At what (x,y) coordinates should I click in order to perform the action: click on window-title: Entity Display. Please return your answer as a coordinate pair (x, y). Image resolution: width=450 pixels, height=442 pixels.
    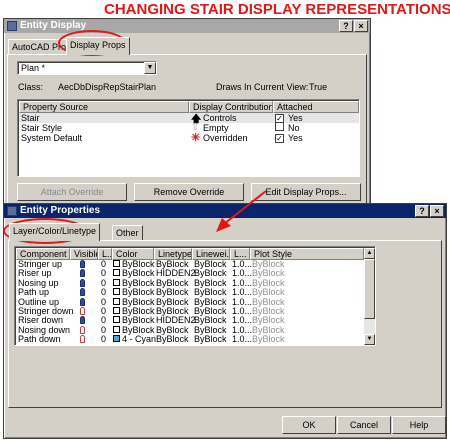
    Looking at the image, I should click on (53, 25).